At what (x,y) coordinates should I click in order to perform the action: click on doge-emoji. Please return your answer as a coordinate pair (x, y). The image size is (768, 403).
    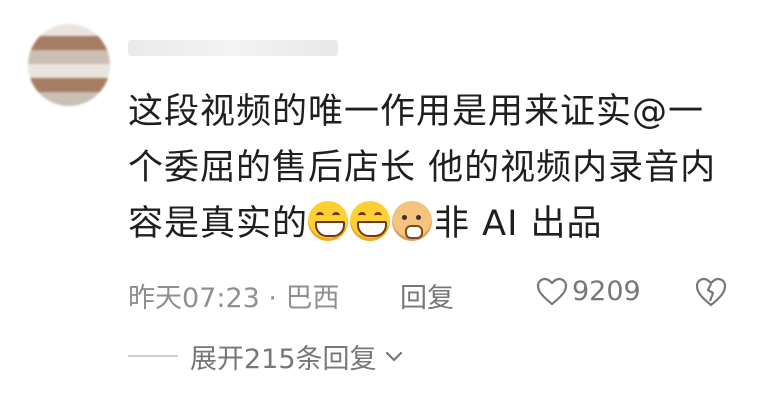
    Looking at the image, I should click on (412, 221).